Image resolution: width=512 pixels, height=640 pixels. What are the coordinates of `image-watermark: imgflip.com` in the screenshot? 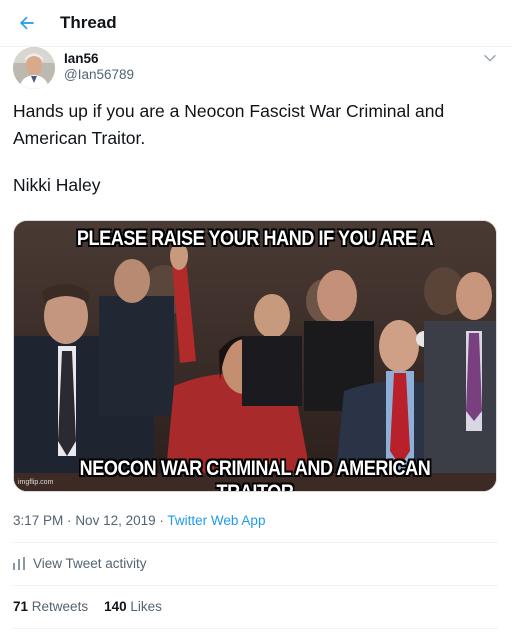 It's located at (36, 482).